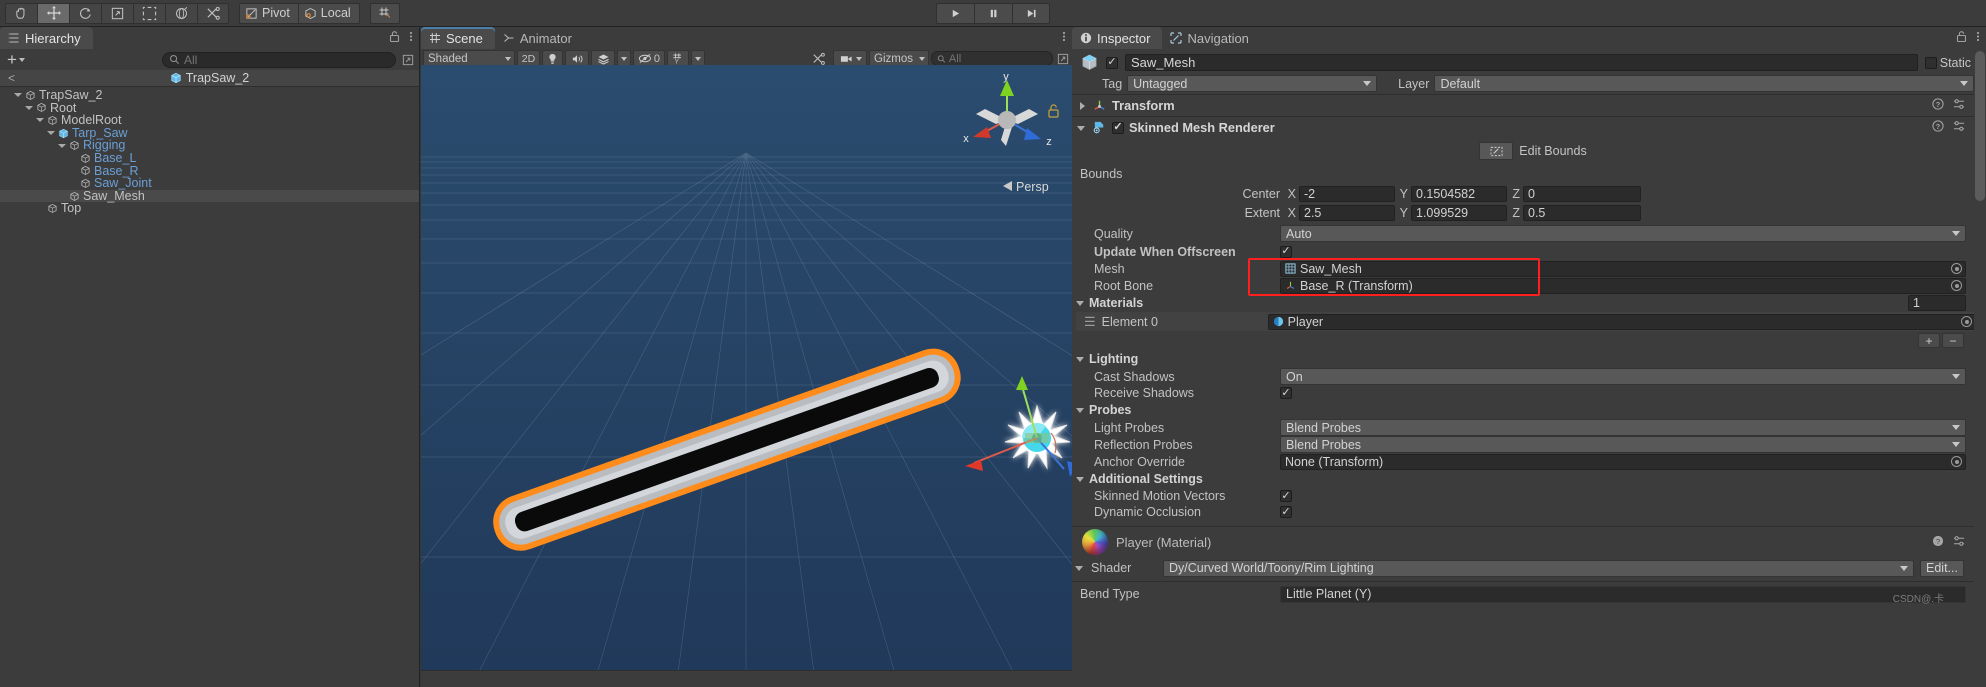 The width and height of the screenshot is (1986, 687). What do you see at coordinates (997, 58) in the screenshot?
I see `scene-search-input` at bounding box center [997, 58].